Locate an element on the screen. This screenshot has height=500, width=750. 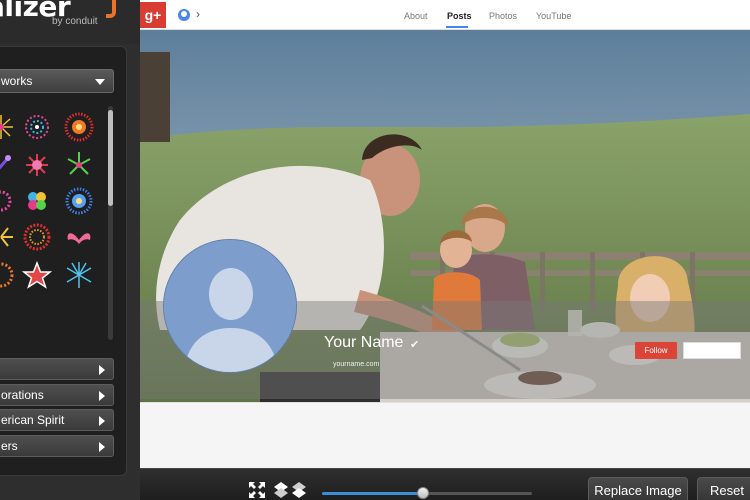
firework-orange-icon is located at coordinates (8, 275).